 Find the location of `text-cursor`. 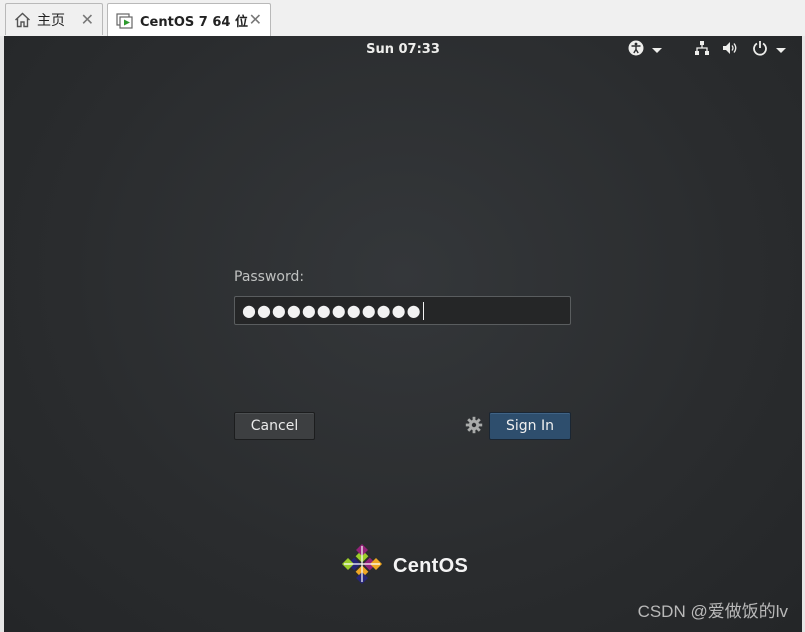

text-cursor is located at coordinates (423, 310).